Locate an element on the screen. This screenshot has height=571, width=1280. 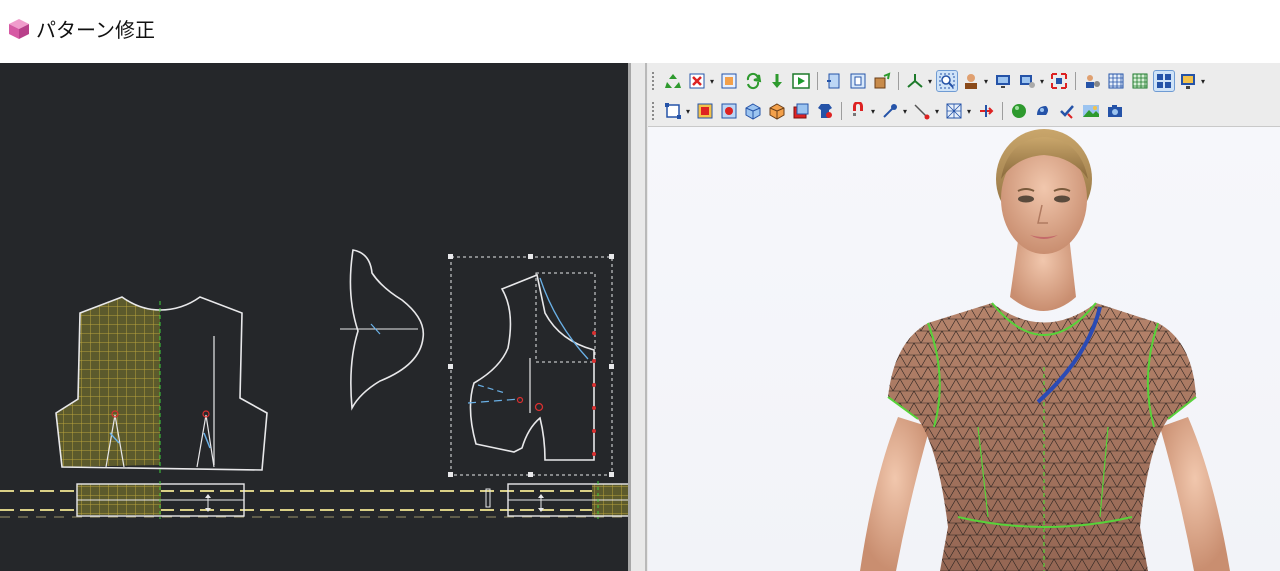
shirt-button is located at coordinates (825, 111).